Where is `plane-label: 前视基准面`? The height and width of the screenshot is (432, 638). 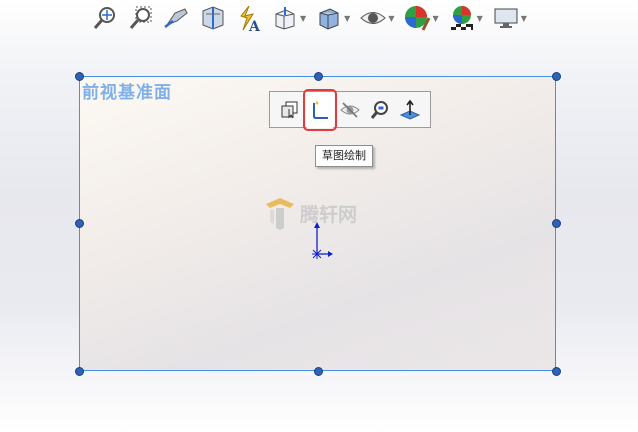 plane-label: 前视基准面 is located at coordinates (127, 93).